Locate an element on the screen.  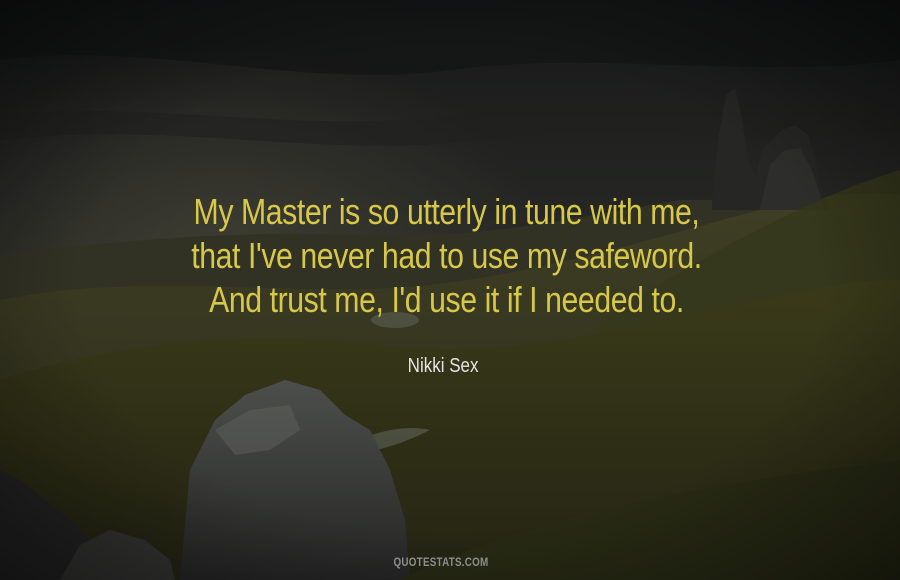
quote-line: that I've never had to use my safeword. is located at coordinates (446, 255).